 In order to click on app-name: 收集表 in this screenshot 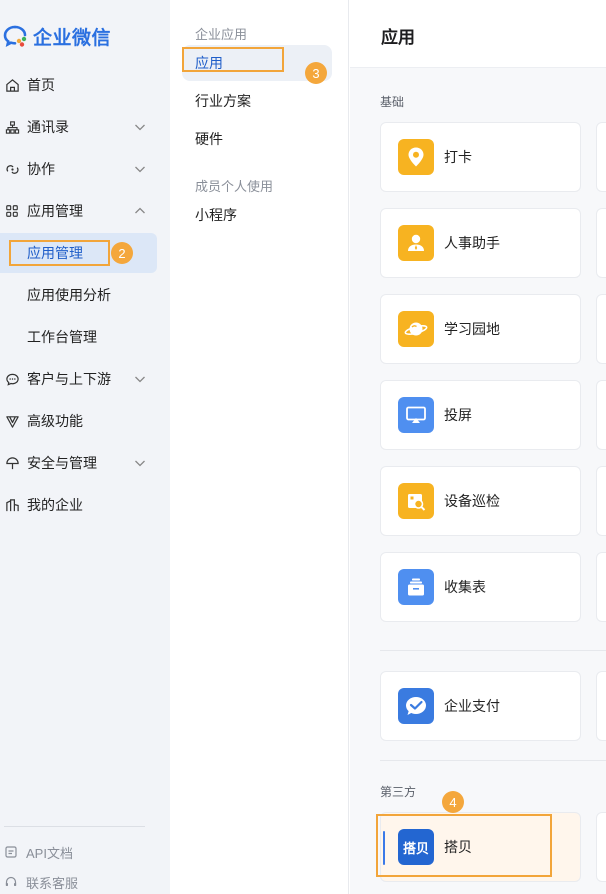, I will do `click(465, 587)`.